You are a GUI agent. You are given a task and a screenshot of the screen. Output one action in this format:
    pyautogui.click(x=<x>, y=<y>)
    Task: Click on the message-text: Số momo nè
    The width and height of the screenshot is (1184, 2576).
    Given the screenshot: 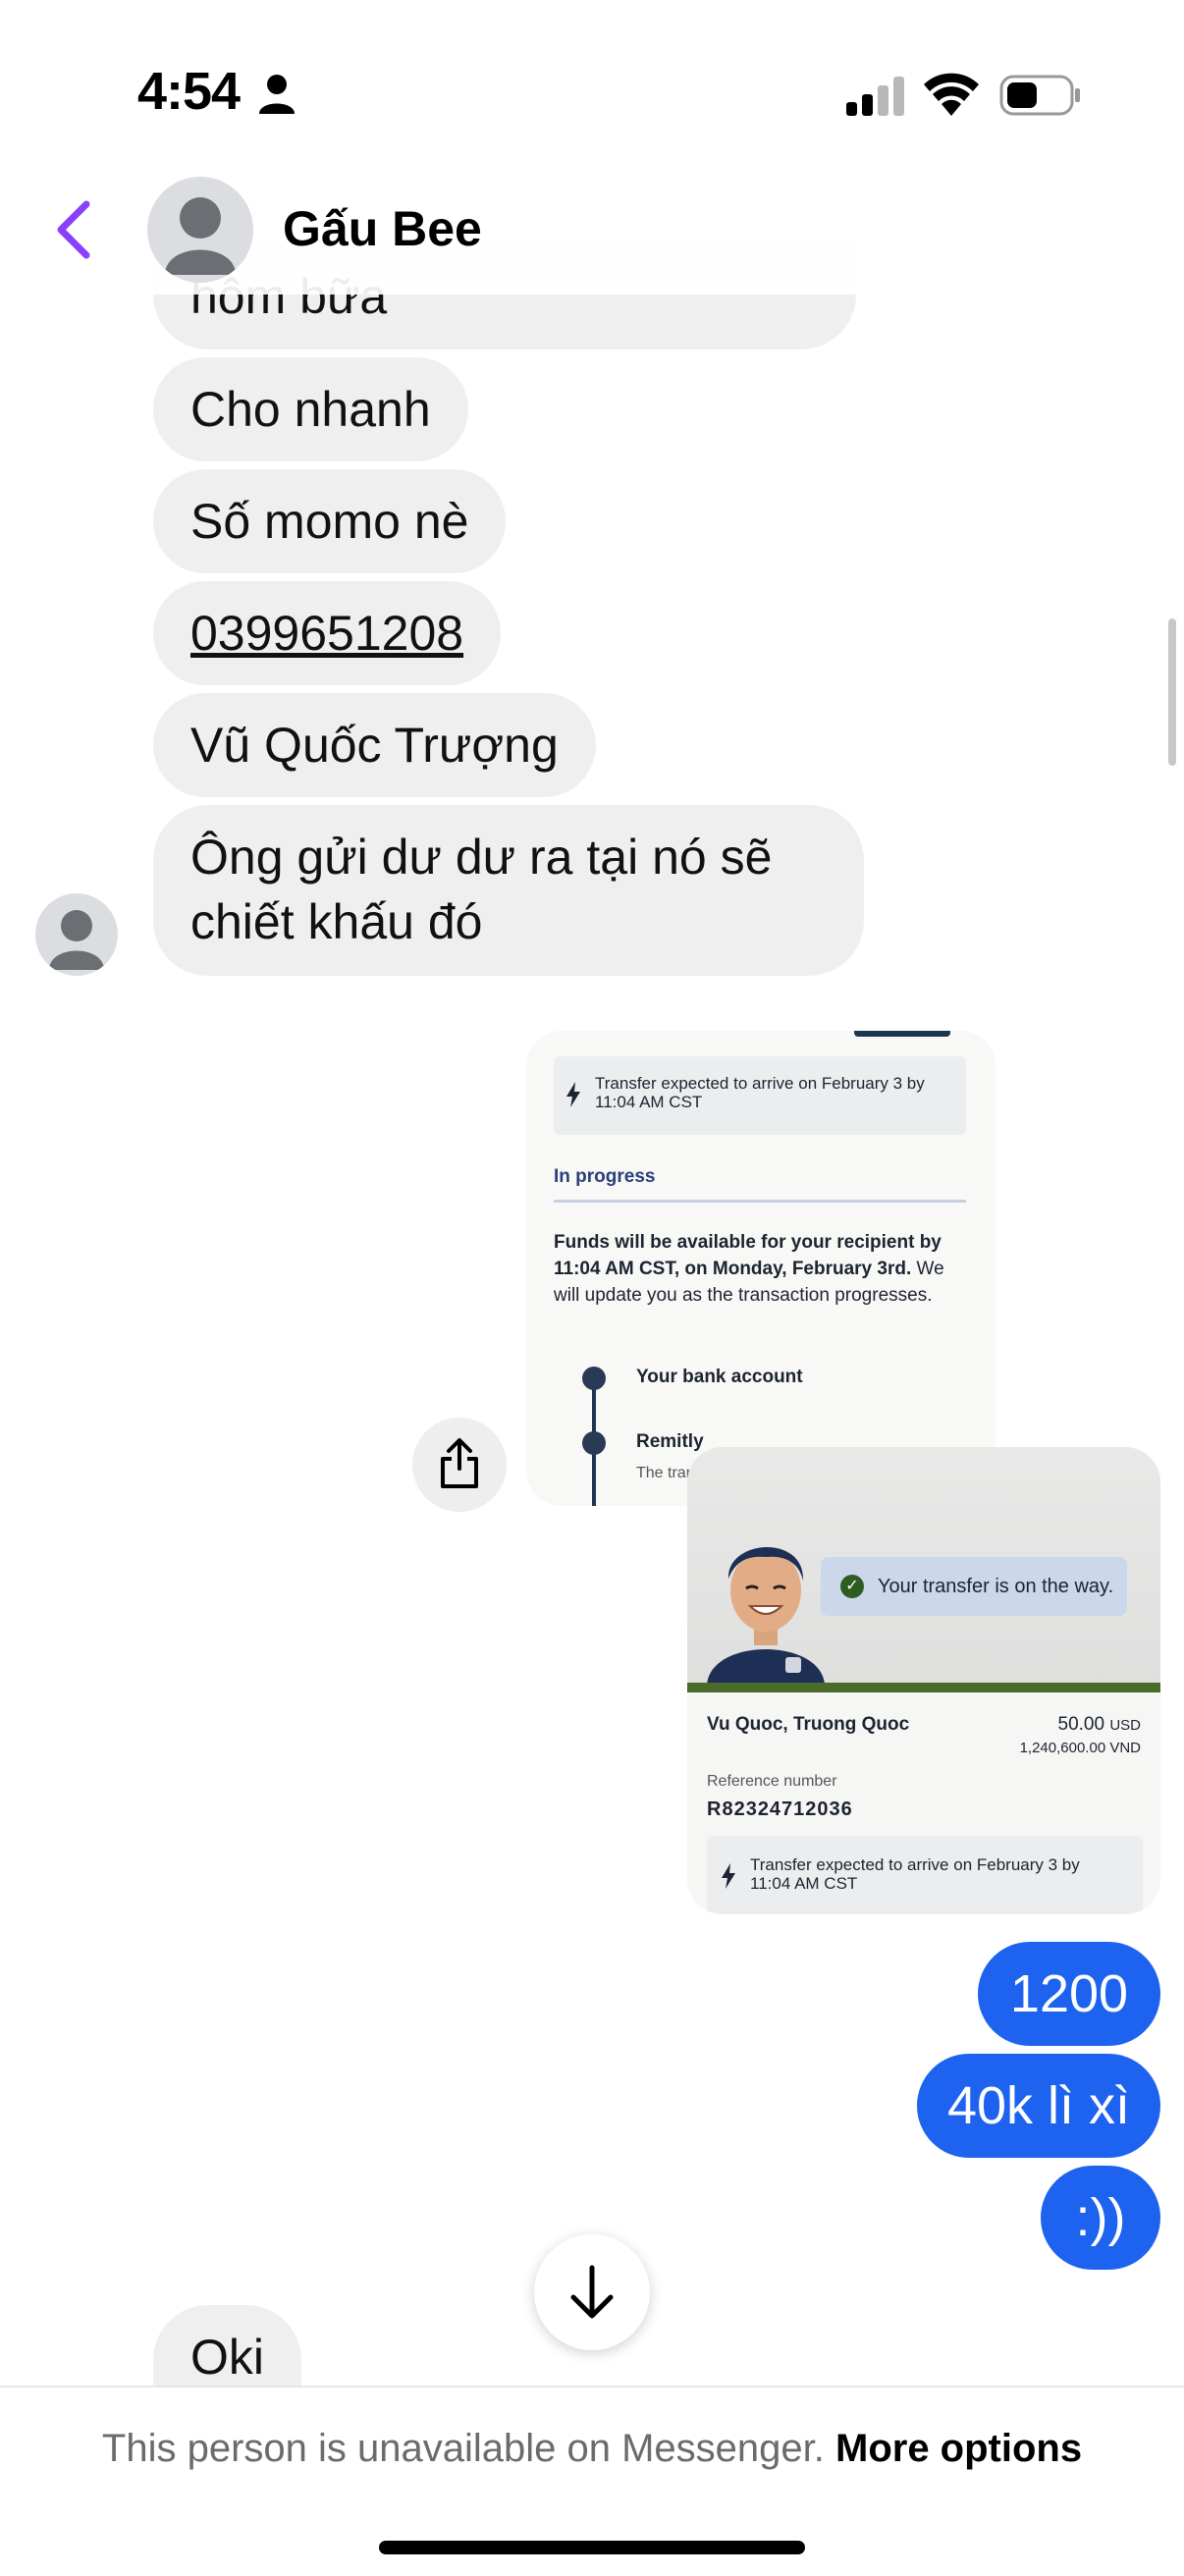 What is the action you would take?
    pyautogui.click(x=329, y=521)
    